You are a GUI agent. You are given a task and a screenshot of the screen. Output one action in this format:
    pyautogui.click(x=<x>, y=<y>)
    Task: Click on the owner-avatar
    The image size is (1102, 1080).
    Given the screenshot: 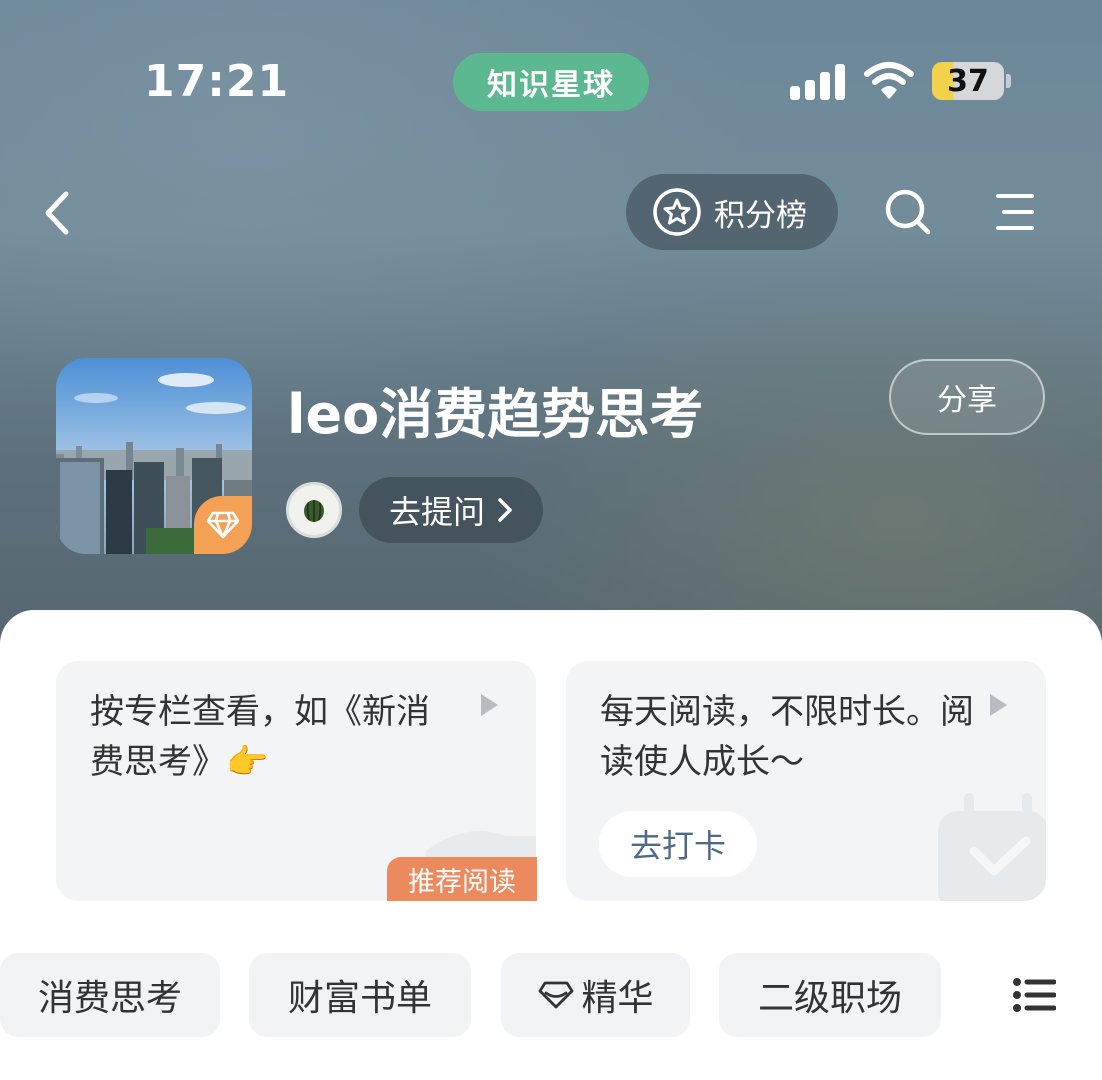 What is the action you would take?
    pyautogui.click(x=314, y=510)
    